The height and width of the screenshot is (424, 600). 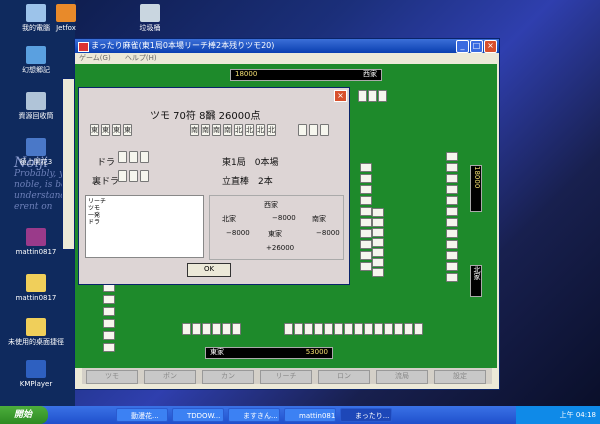 What do you see at coordinates (97, 201) in the screenshot?
I see `yaku-item: リーチ` at bounding box center [97, 201].